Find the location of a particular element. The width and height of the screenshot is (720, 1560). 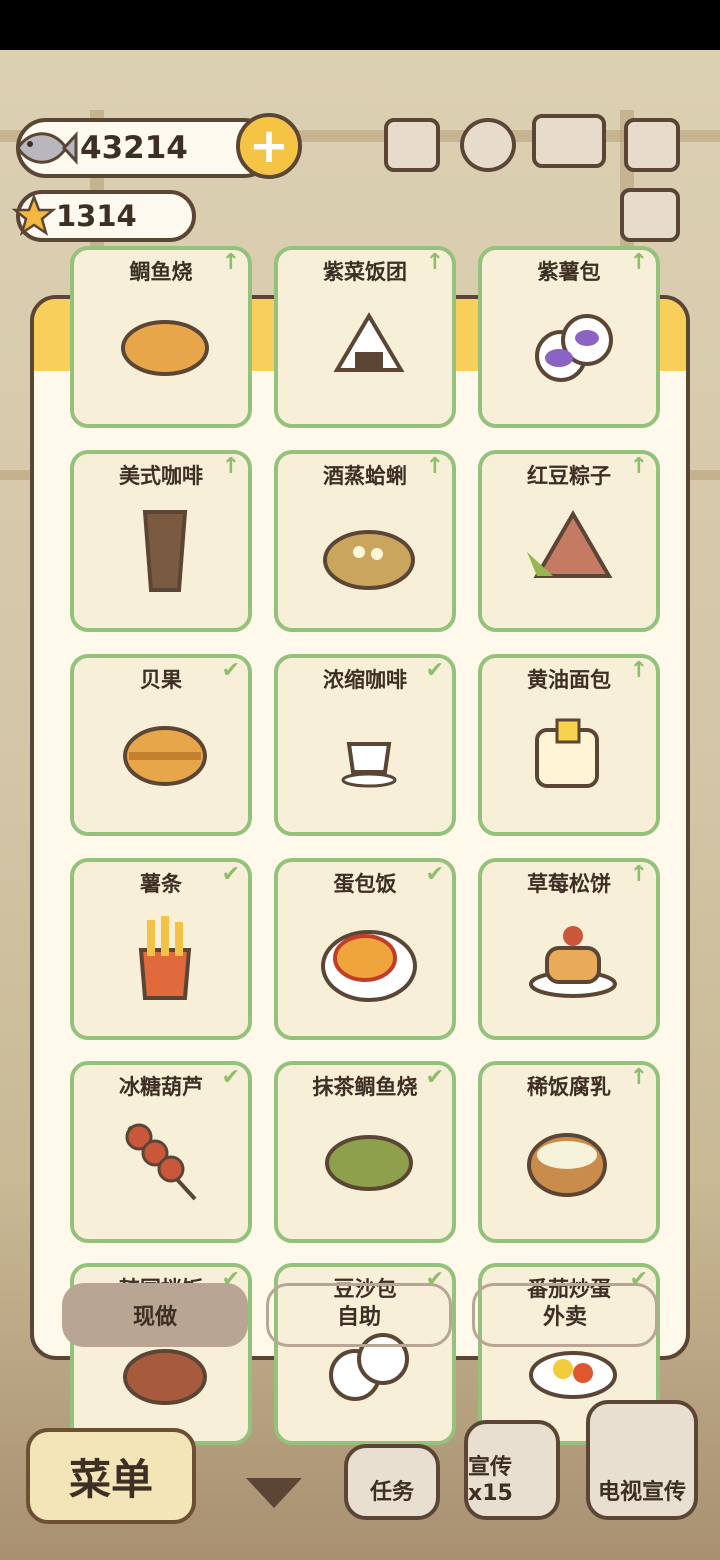

menu-item-card: 紫菜饭团 ↑ is located at coordinates (365, 337).